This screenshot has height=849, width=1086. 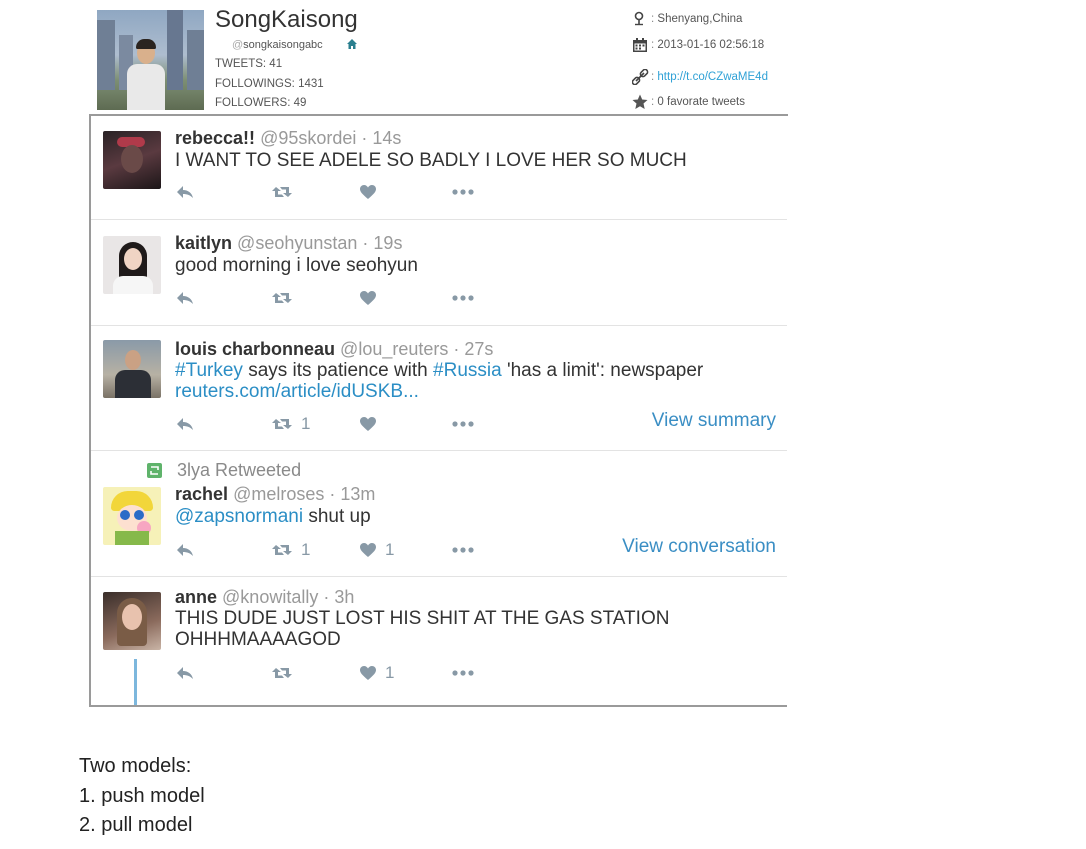 I want to click on profile-handle-text: songkaisongabc, so click(x=283, y=45).